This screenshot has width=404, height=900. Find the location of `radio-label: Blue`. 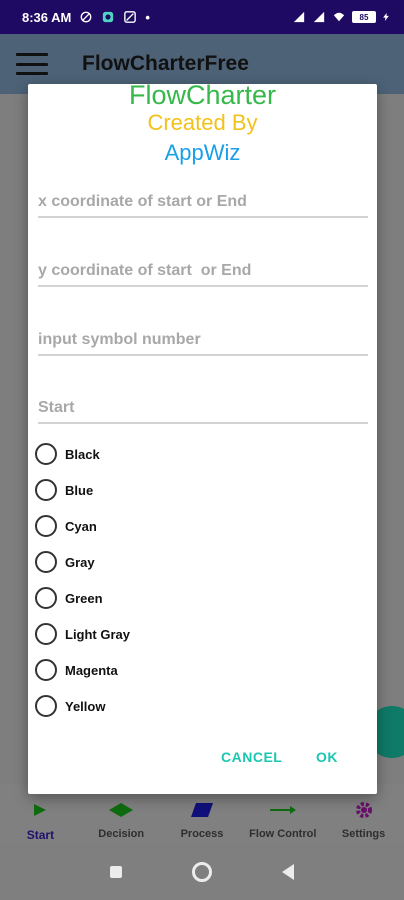

radio-label: Blue is located at coordinates (79, 490).